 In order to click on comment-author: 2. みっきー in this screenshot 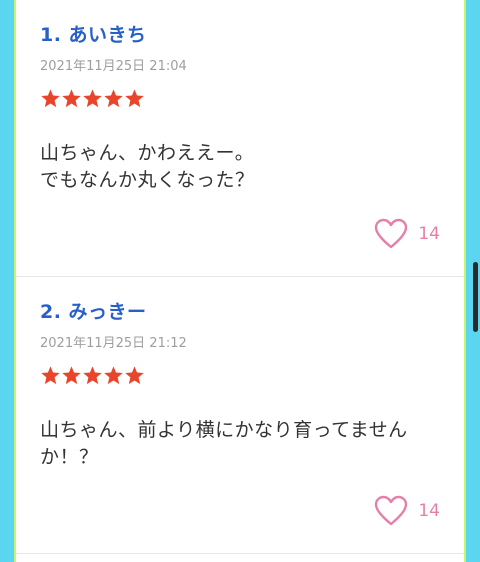, I will do `click(93, 312)`.